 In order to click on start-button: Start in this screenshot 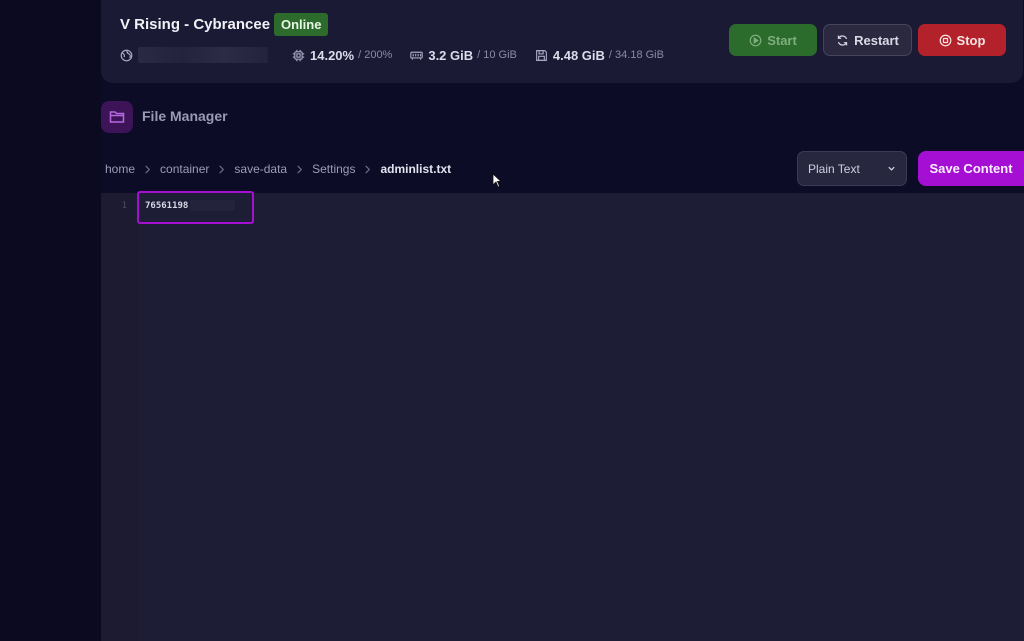, I will do `click(773, 40)`.